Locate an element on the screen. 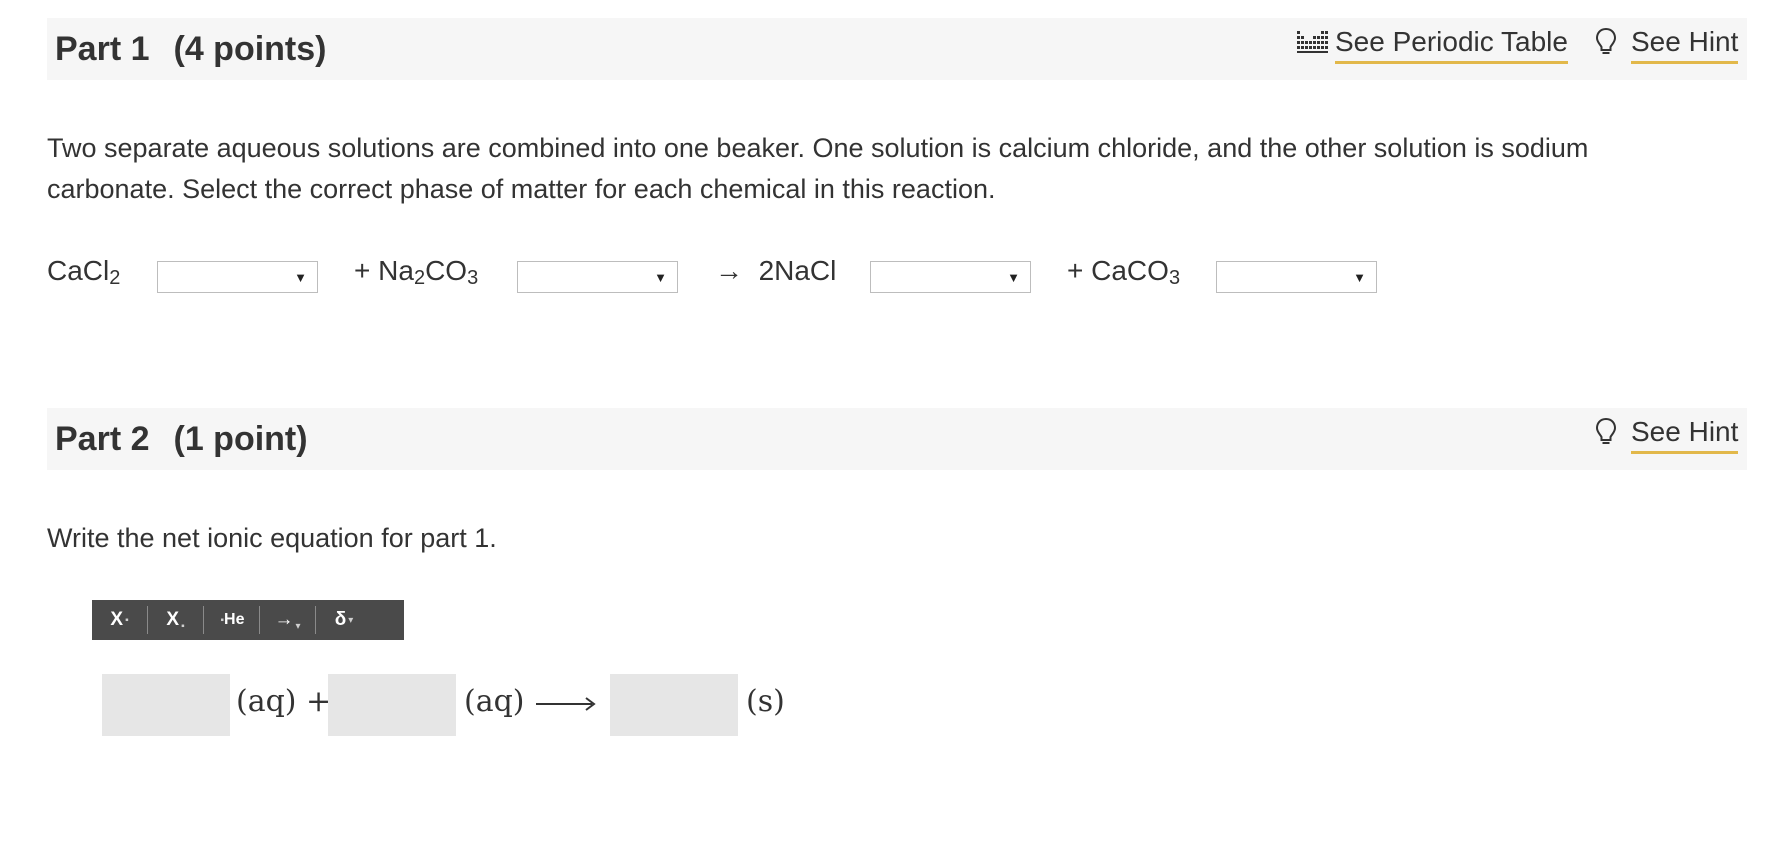  part2-title: Part 2 (1 point) is located at coordinates (181, 439).